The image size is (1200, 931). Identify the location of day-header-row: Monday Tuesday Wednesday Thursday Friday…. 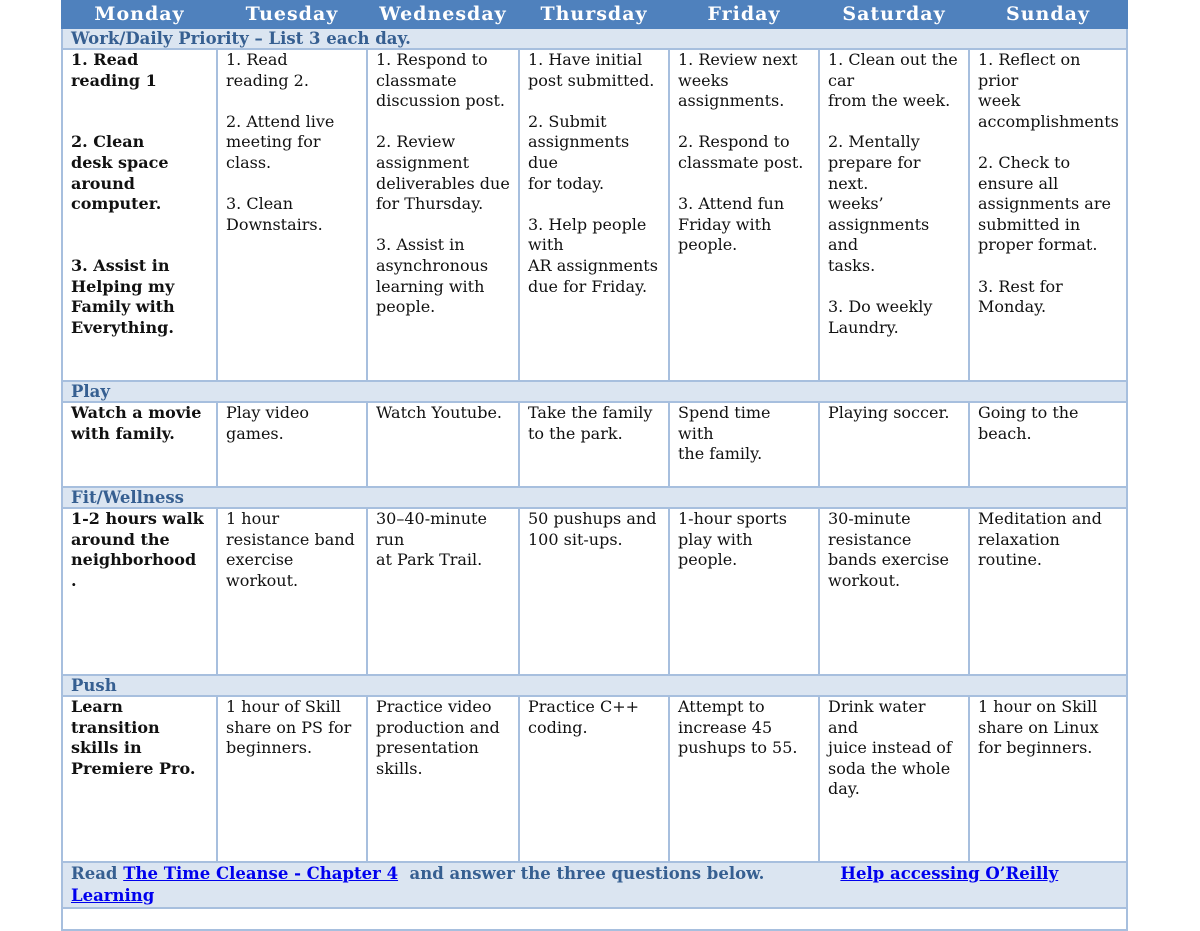
(594, 14).